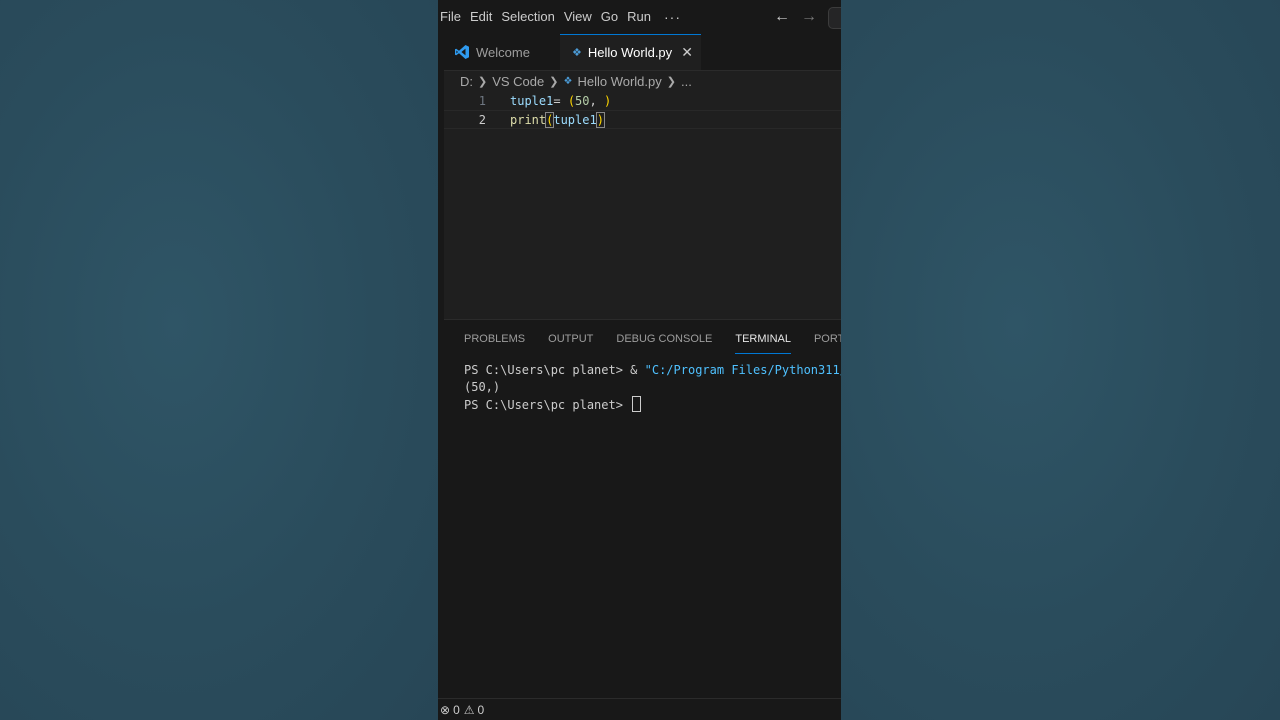 Image resolution: width=1280 pixels, height=720 pixels. What do you see at coordinates (547, 405) in the screenshot?
I see `terminal-prompt: PS C:\Users\pc planet>` at bounding box center [547, 405].